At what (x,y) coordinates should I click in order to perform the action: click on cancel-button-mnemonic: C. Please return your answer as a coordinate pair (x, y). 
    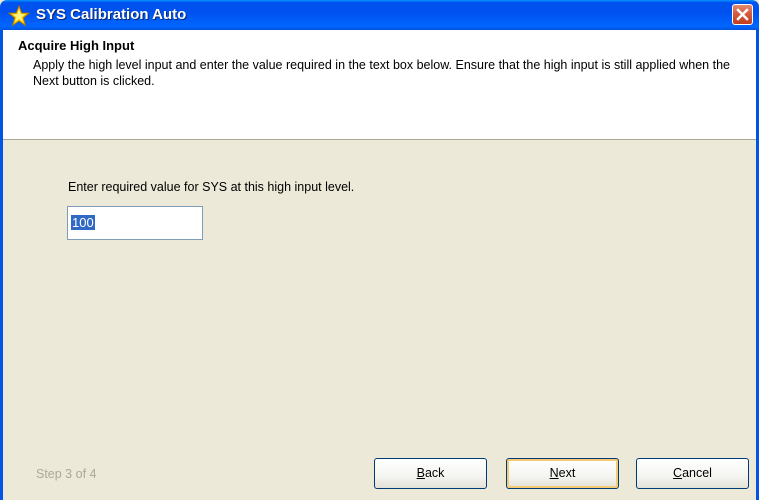
    Looking at the image, I should click on (678, 473).